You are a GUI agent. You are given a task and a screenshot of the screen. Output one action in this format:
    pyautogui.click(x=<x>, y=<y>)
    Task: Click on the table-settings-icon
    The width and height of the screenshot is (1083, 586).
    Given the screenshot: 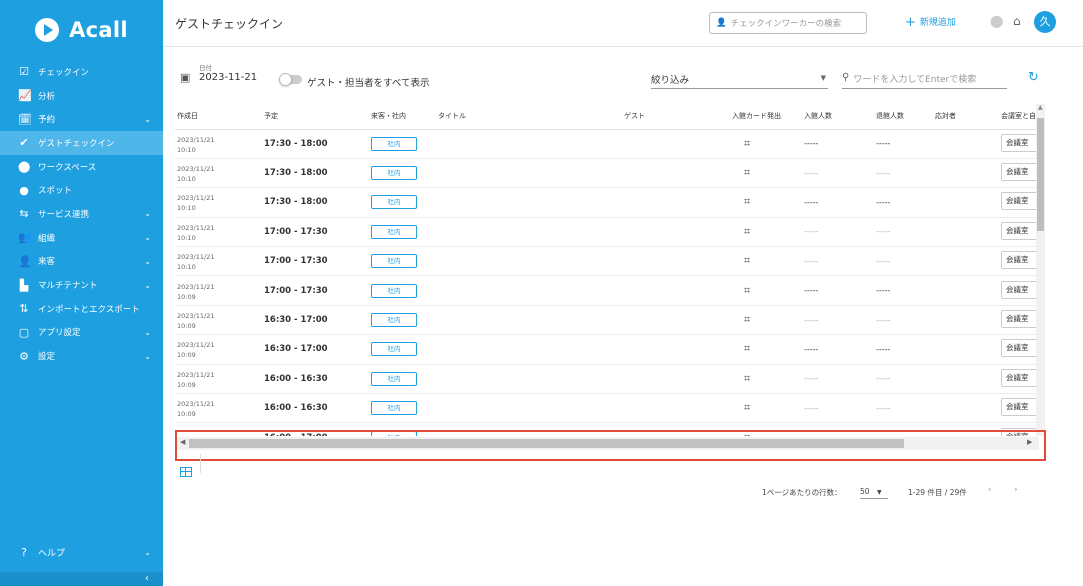 What is the action you would take?
    pyautogui.click(x=186, y=472)
    